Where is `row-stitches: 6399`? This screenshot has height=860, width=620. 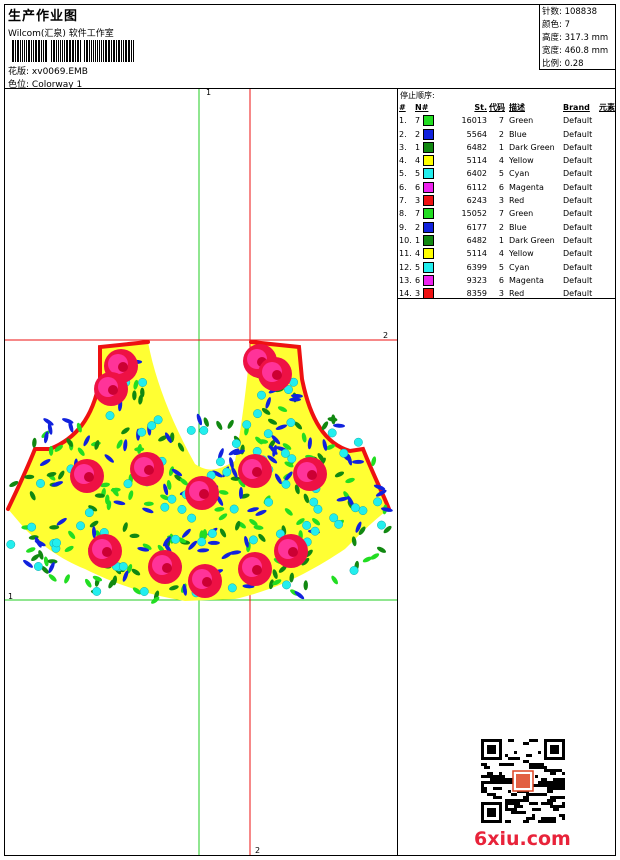
row-stitches: 6399 is located at coordinates (476, 267).